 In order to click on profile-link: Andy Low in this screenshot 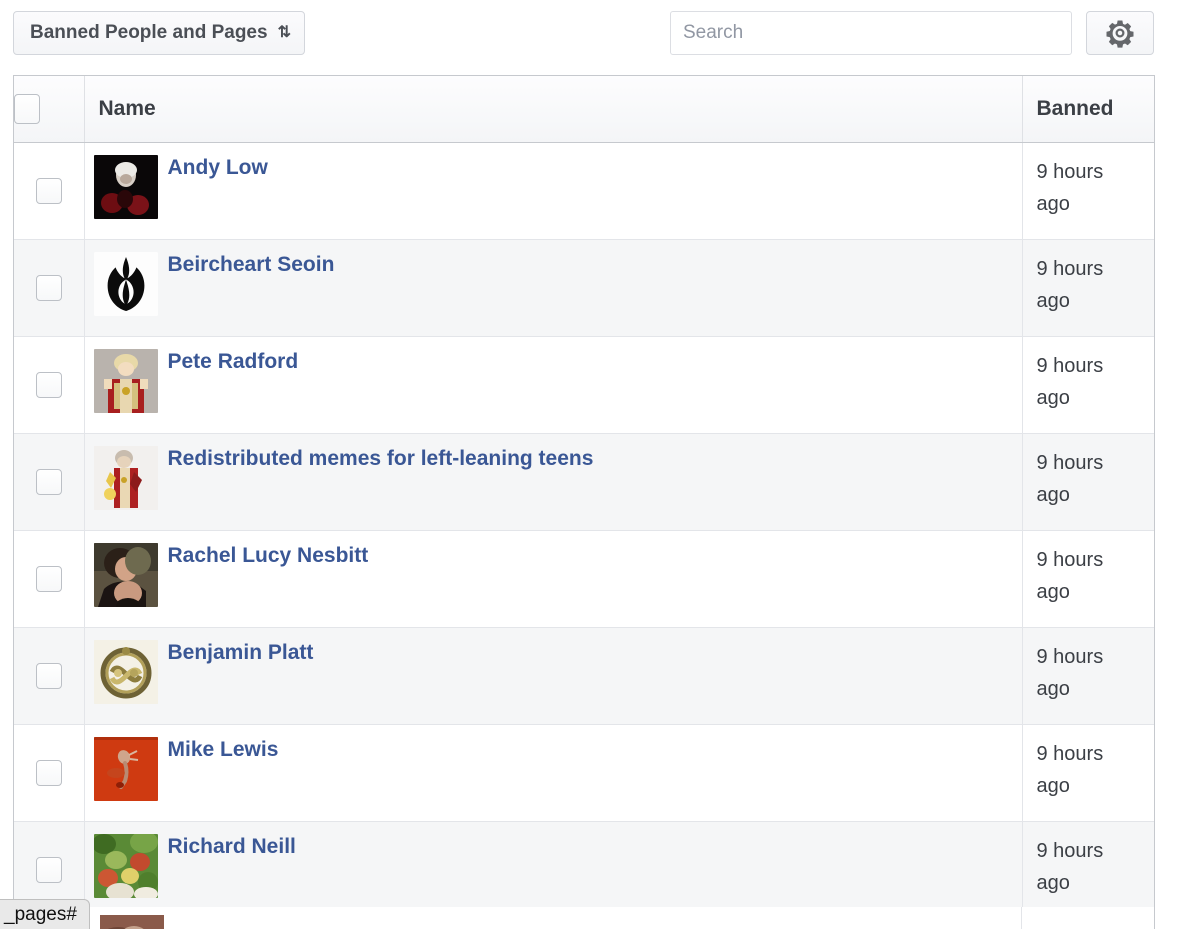, I will do `click(218, 167)`.